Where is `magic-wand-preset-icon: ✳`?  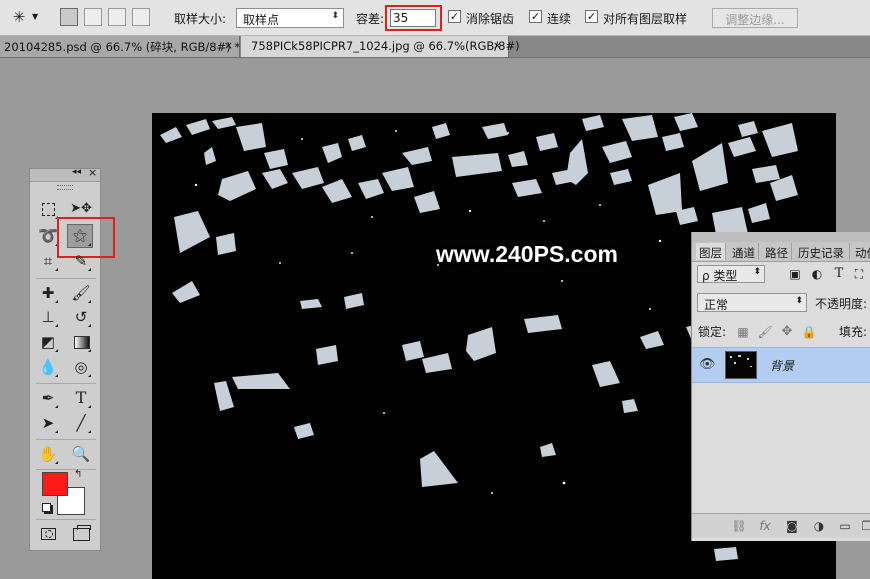
magic-wand-preset-icon: ✳ is located at coordinates (19, 17).